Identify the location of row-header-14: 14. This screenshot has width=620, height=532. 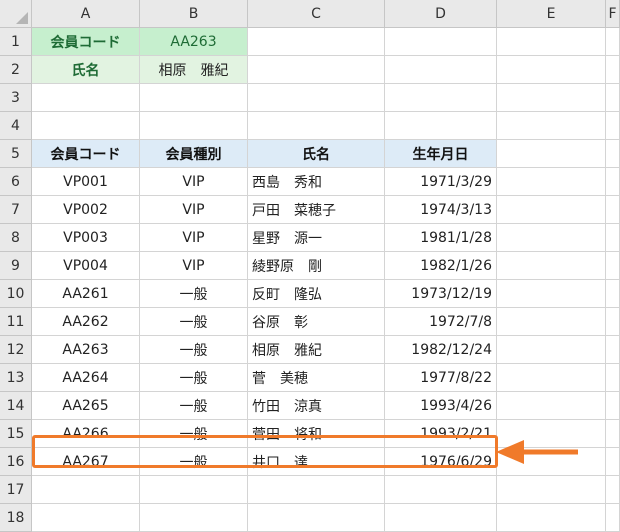
(16, 406).